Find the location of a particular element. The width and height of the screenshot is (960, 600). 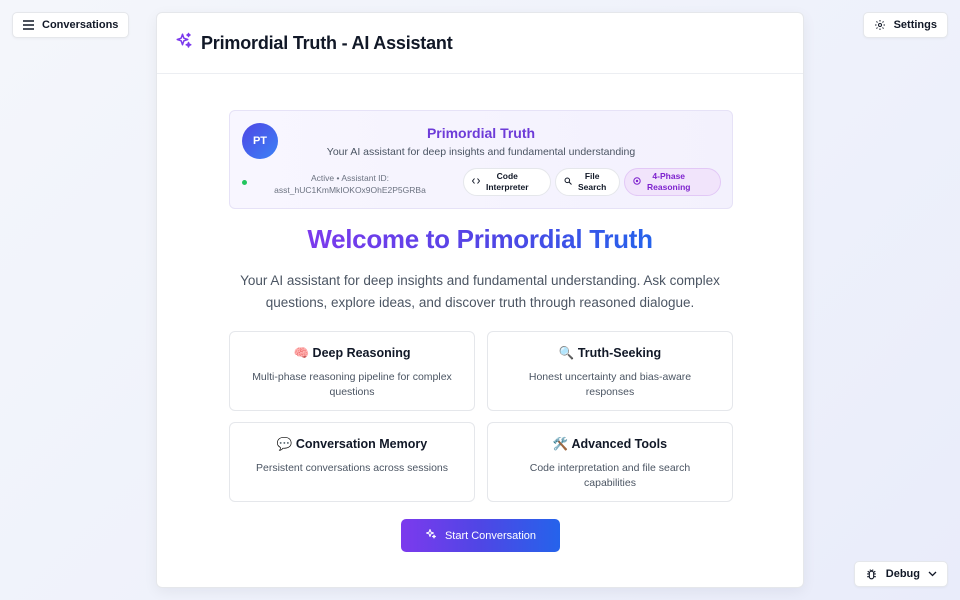

conversations-label: Conversations is located at coordinates (80, 25).